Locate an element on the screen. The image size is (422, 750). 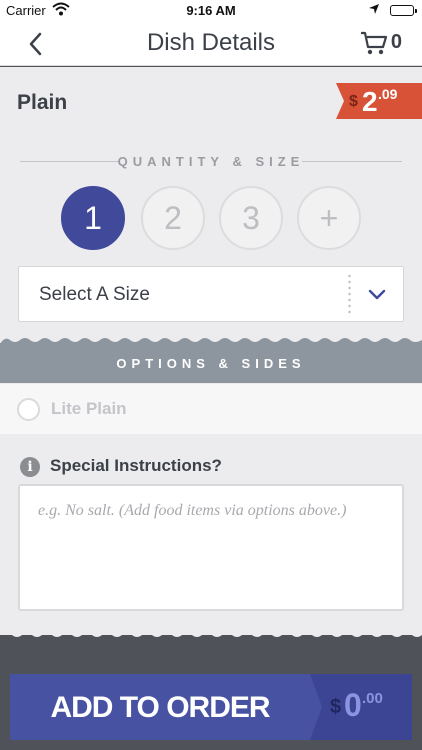
status-bar: Carrier 9:16 AM is located at coordinates (211, 11).